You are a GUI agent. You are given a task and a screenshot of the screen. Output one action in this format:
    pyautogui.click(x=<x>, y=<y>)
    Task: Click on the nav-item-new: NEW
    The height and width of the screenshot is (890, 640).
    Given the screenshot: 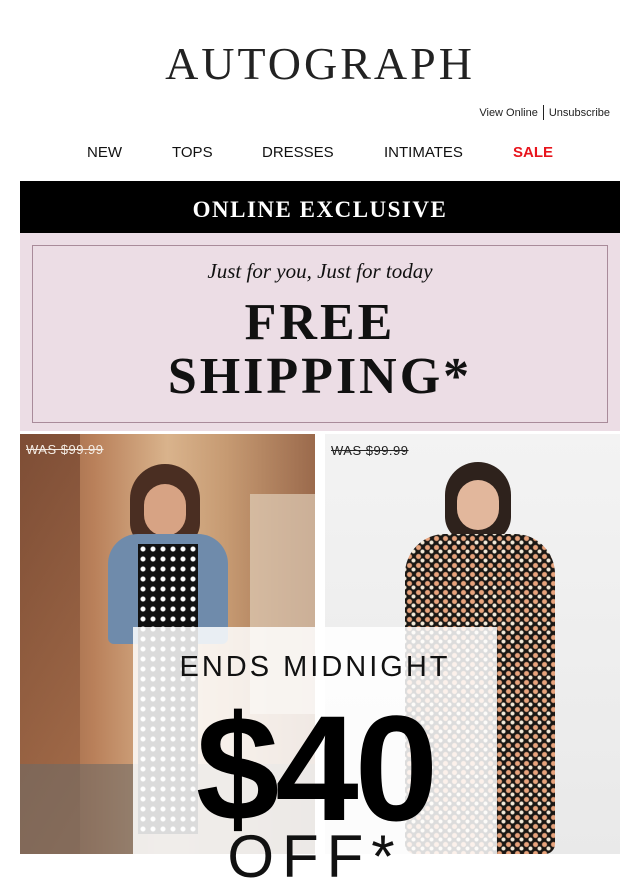 What is the action you would take?
    pyautogui.click(x=104, y=152)
    